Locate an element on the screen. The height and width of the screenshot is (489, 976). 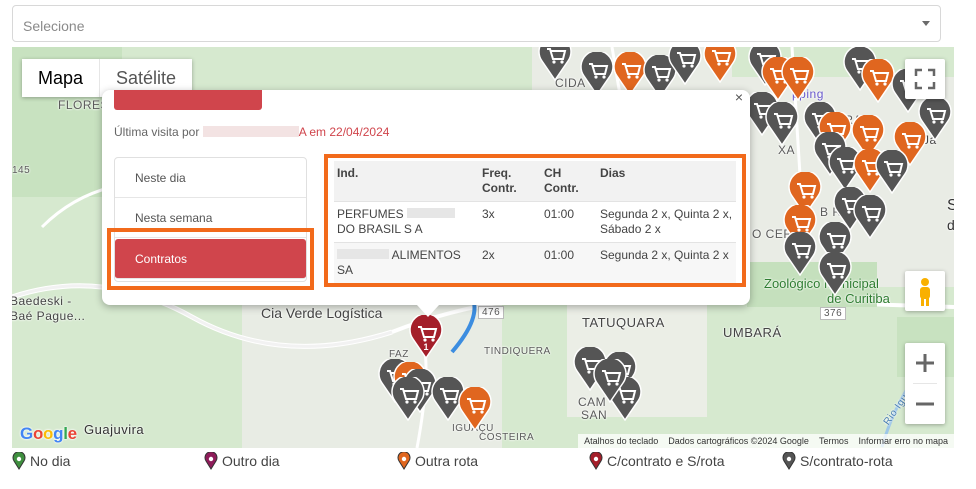
place-costeira: COSTEIRA is located at coordinates (507, 437).